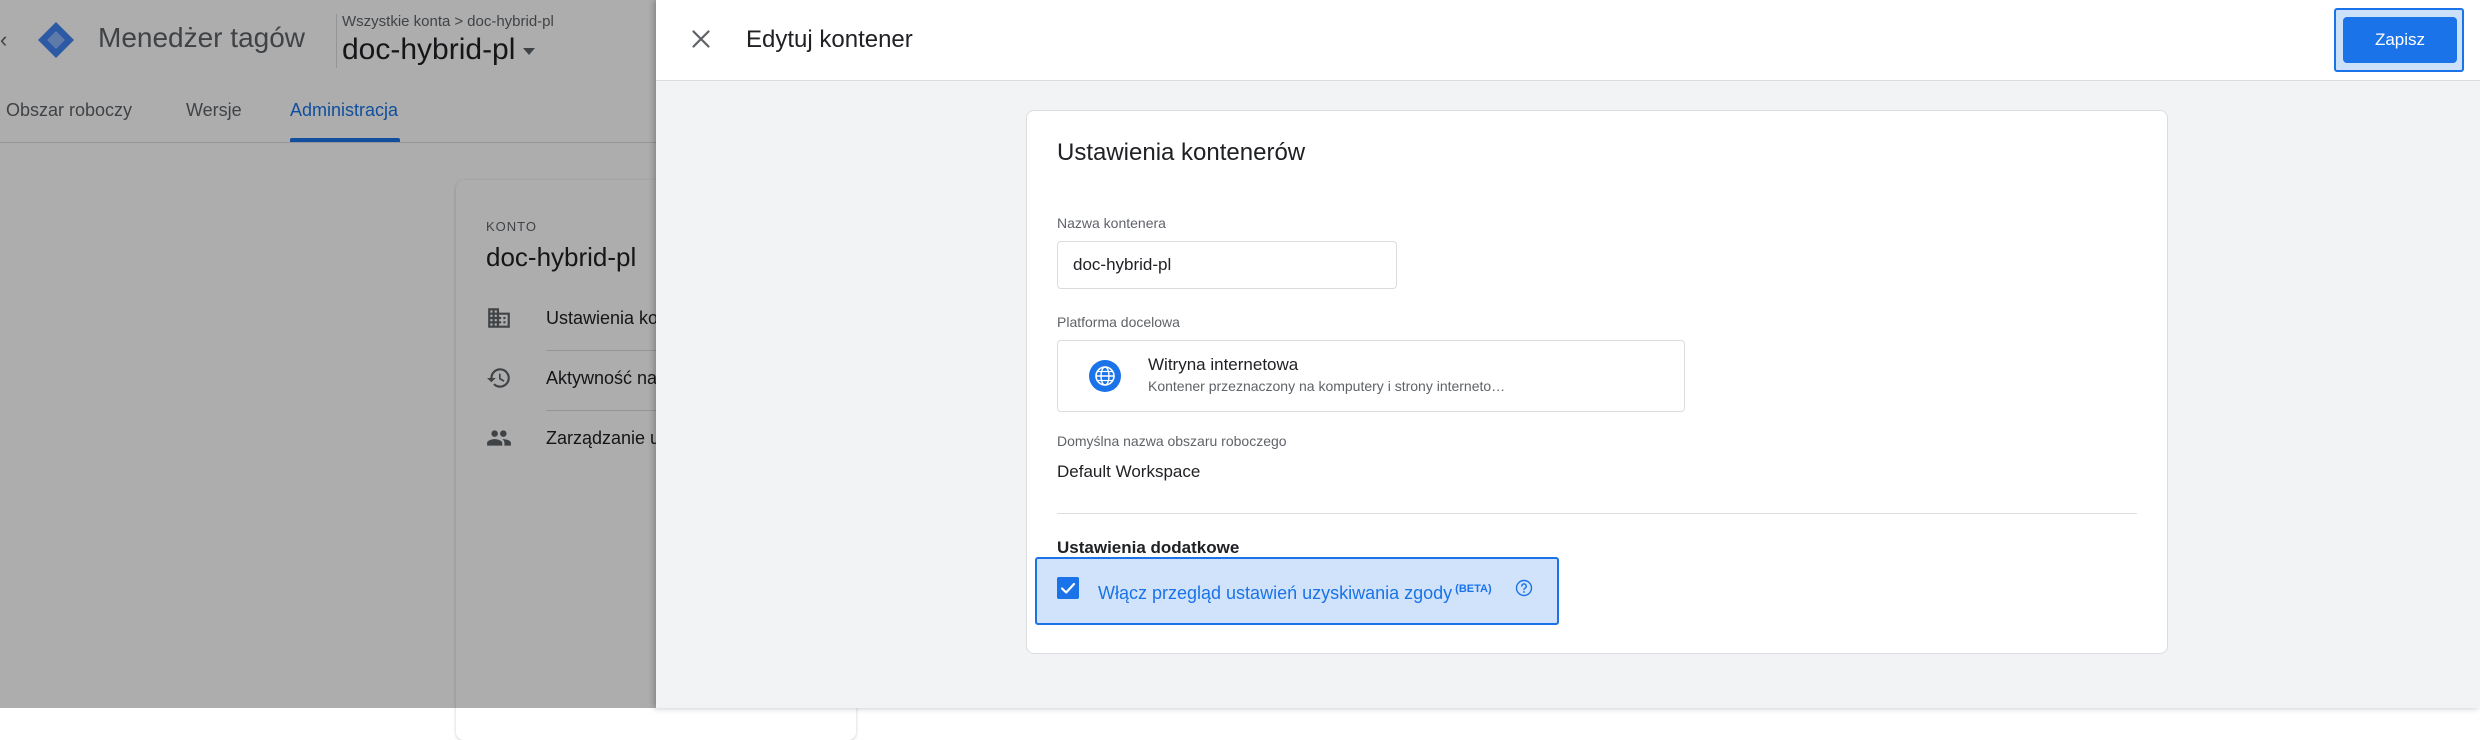  I want to click on card-title: Ustawienia kontenerów, so click(1181, 152).